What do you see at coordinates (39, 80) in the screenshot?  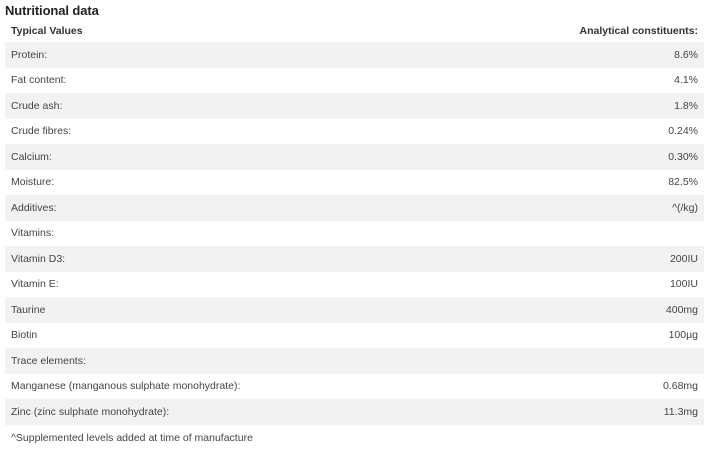 I see `row-label: Fat content:` at bounding box center [39, 80].